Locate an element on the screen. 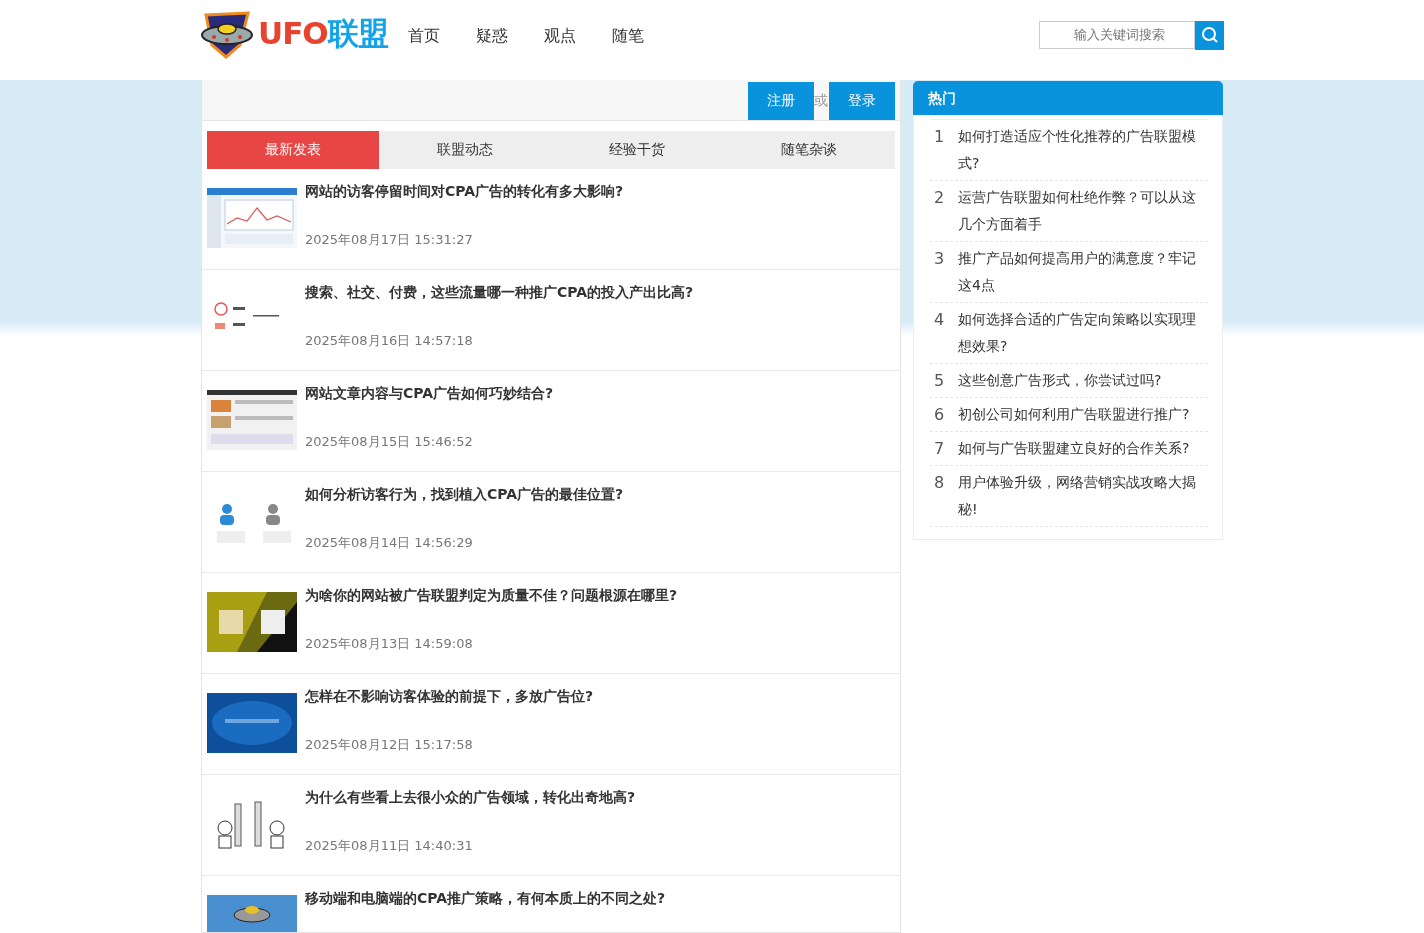  article-date: 2025年08月12日 15:17:58 is located at coordinates (389, 745).